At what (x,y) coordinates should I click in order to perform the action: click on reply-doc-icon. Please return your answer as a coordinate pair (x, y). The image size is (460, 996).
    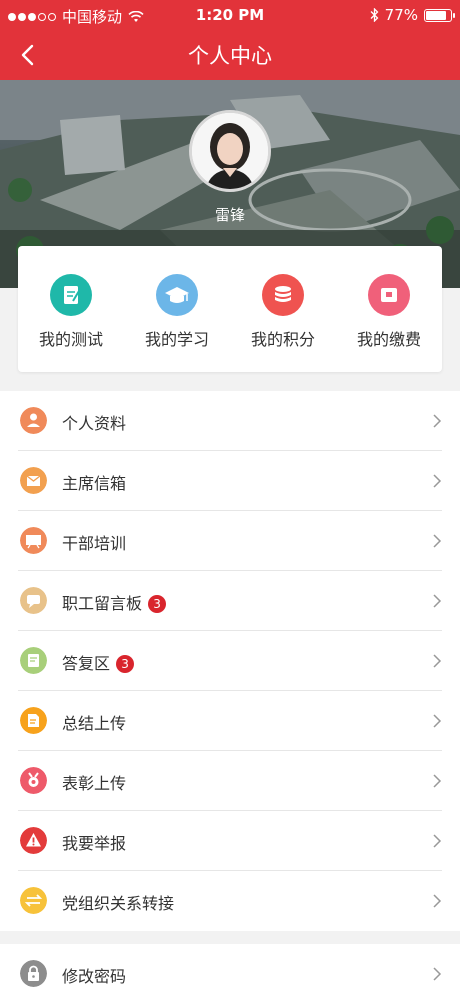
    Looking at the image, I should click on (33, 660).